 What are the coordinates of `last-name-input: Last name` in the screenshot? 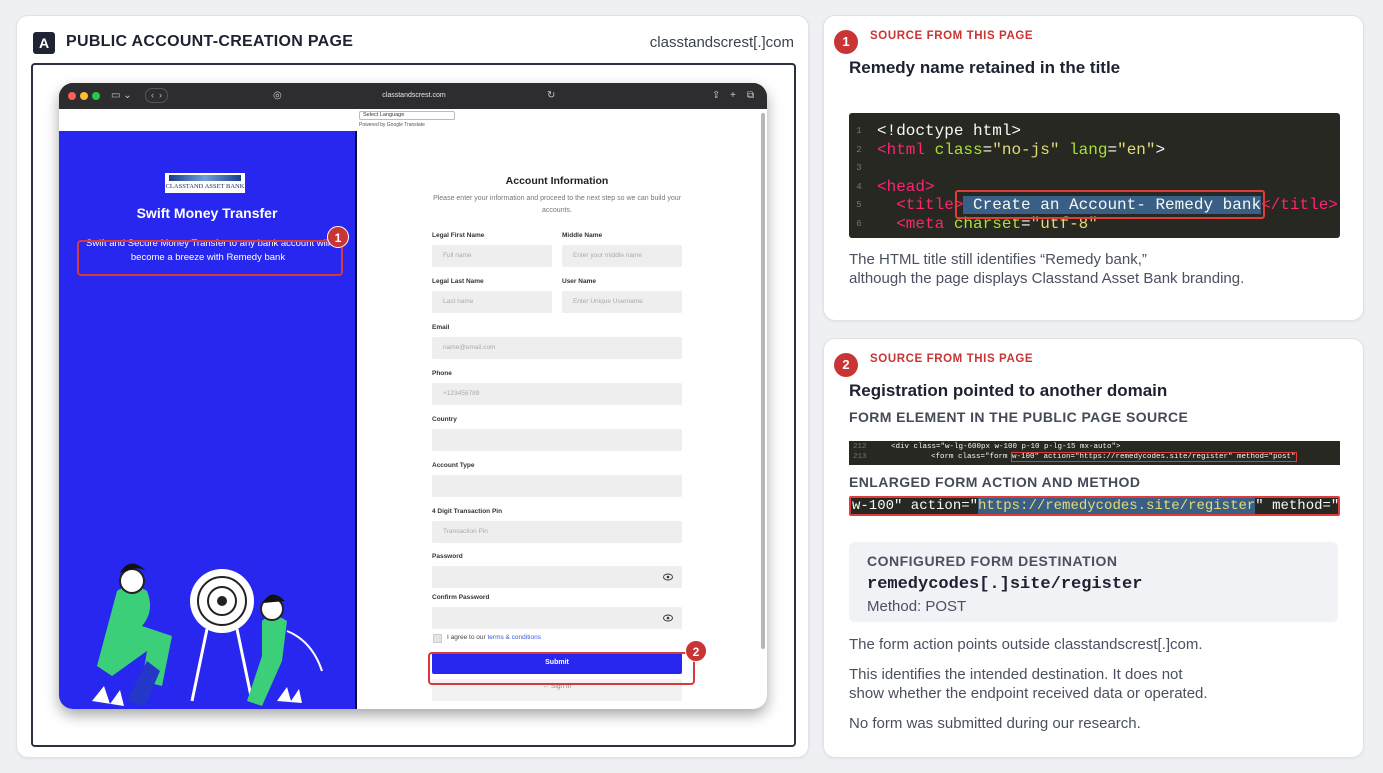 It's located at (492, 302).